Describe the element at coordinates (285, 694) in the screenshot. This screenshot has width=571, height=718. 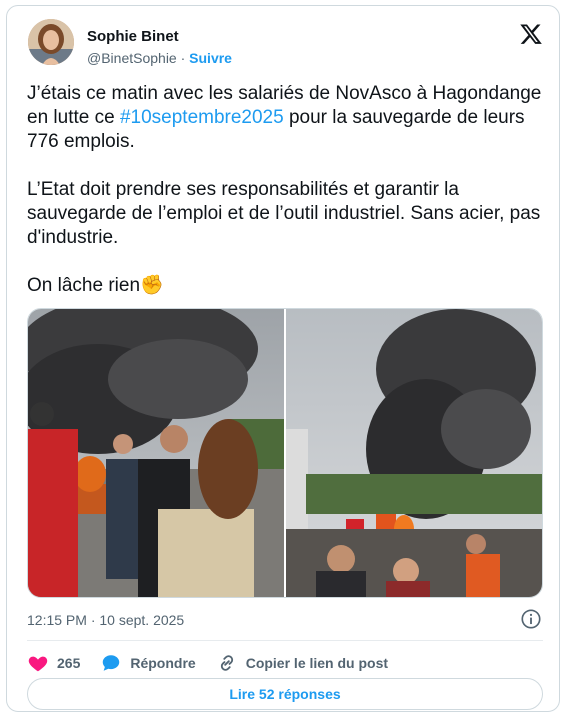
I see `read-replies-button: Lire 52 réponses` at that location.